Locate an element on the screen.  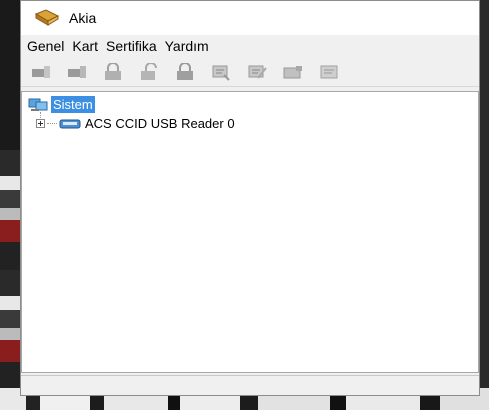
menu-yardim: Yardım is located at coordinates (187, 46).